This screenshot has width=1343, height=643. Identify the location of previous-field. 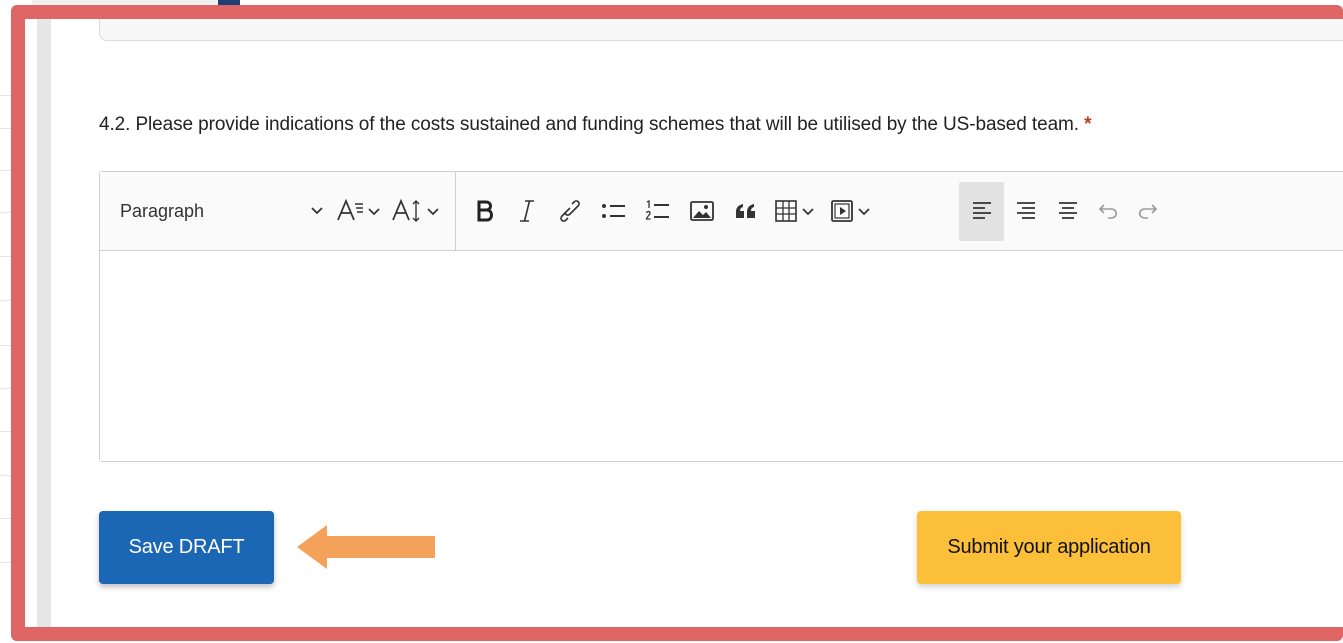
(721, 30).